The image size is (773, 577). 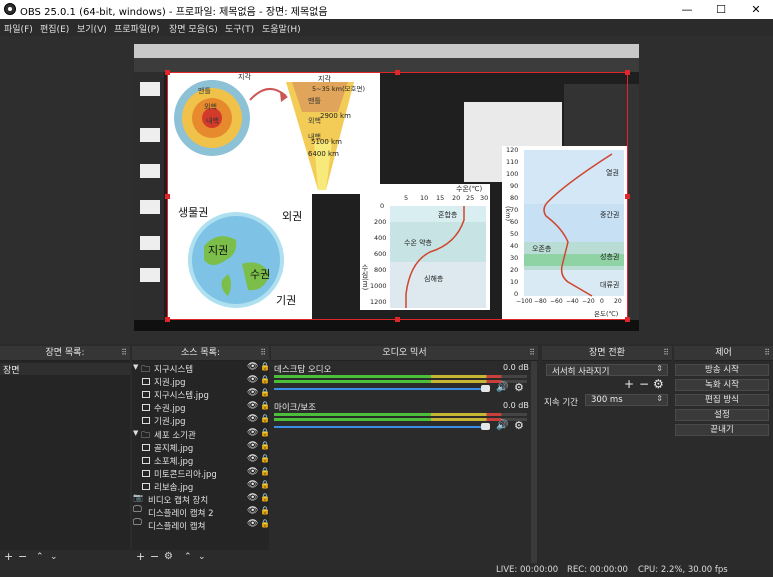 What do you see at coordinates (756, 9) in the screenshot?
I see `close-button: ✕` at bounding box center [756, 9].